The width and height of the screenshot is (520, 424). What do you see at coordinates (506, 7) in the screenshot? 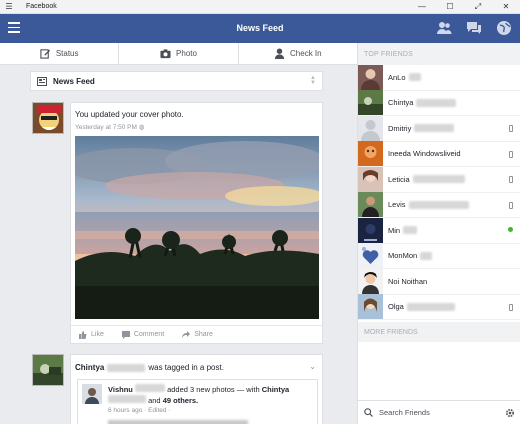
I see `close-button: ✕` at bounding box center [506, 7].